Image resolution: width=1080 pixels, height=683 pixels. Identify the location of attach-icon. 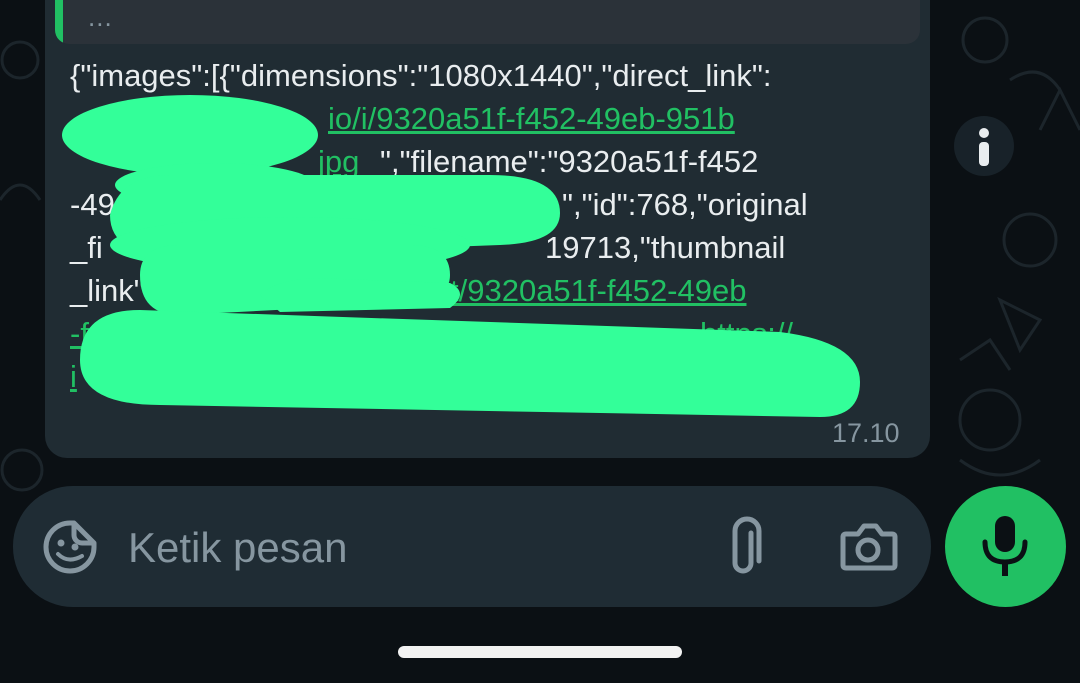
(747, 546).